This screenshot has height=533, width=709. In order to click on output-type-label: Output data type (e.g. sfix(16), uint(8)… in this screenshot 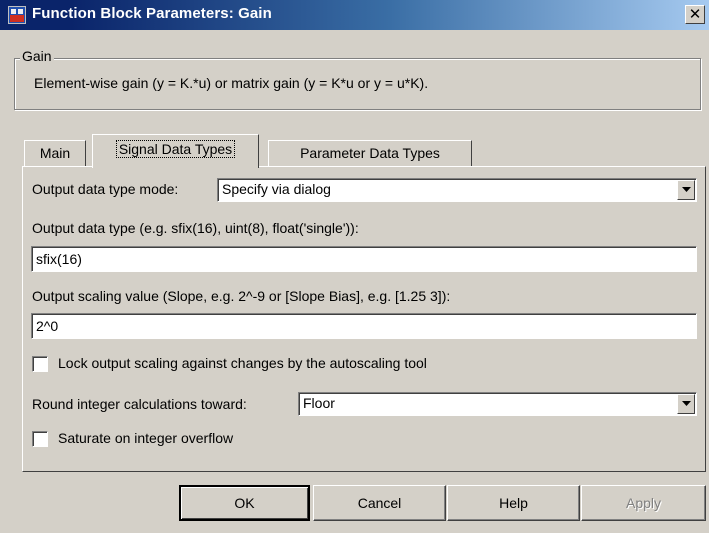, I will do `click(195, 228)`.